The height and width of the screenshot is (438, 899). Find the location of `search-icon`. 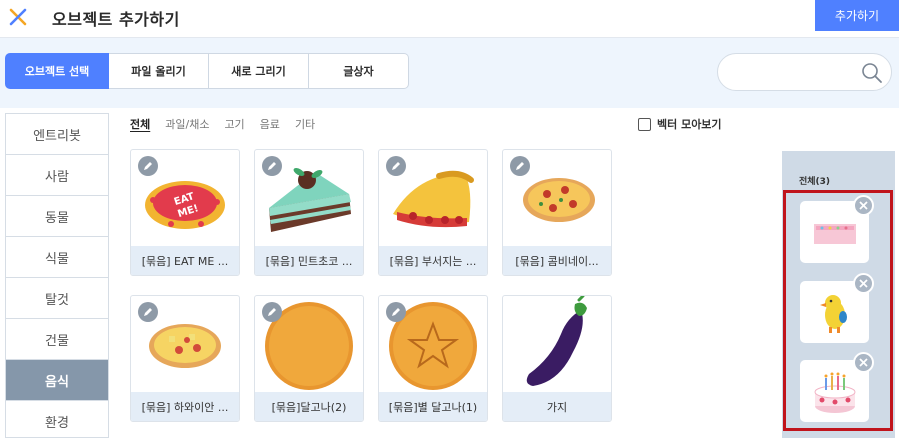

search-icon is located at coordinates (872, 73).